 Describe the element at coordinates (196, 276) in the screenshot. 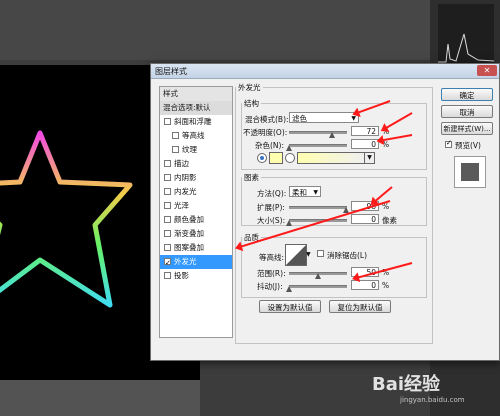

I see `style-item-drop-shadow: 投影` at that location.